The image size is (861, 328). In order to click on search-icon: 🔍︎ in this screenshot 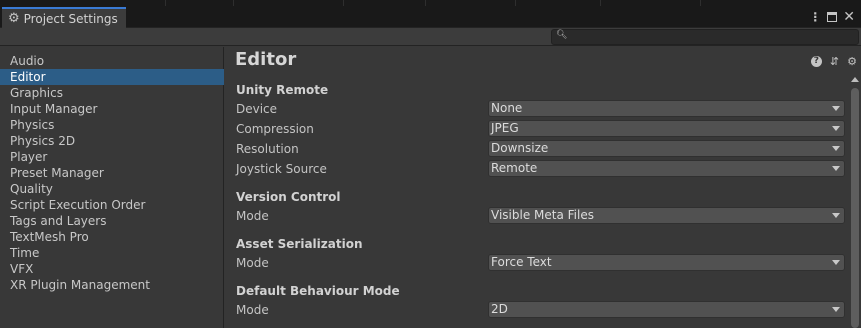, I will do `click(562, 35)`.